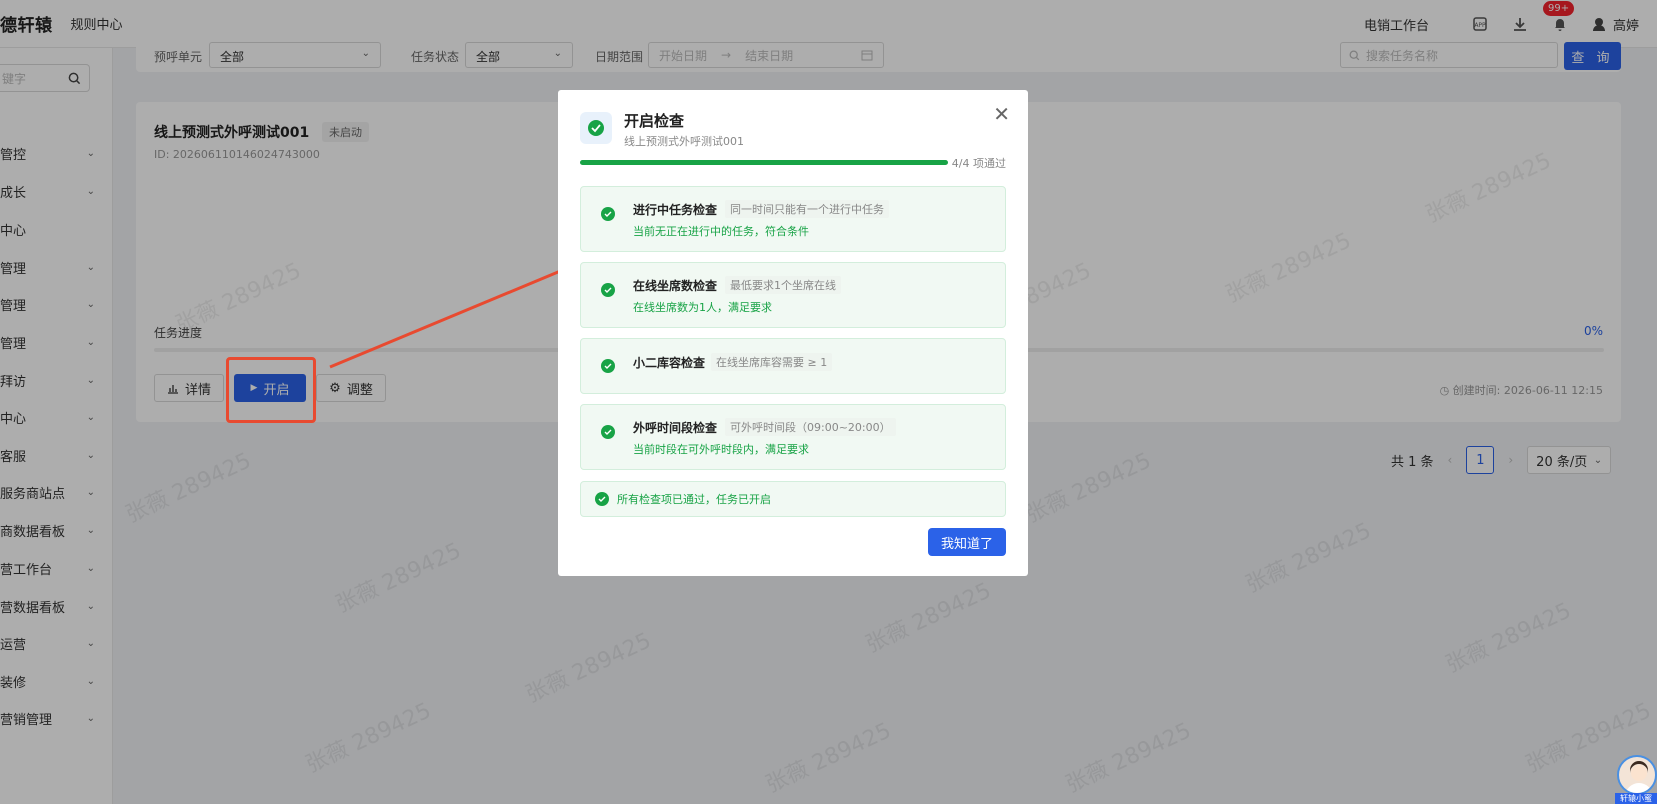 This screenshot has width=1657, height=804. I want to click on dialog-title: 开启检查, so click(654, 121).